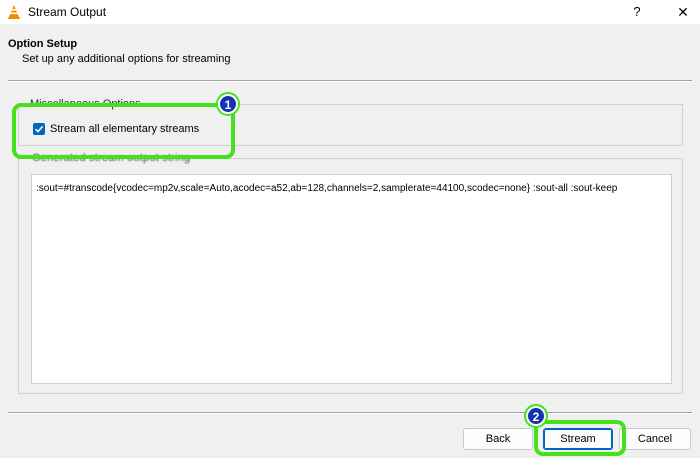 This screenshot has width=700, height=458. I want to click on footer-divider, so click(350, 413).